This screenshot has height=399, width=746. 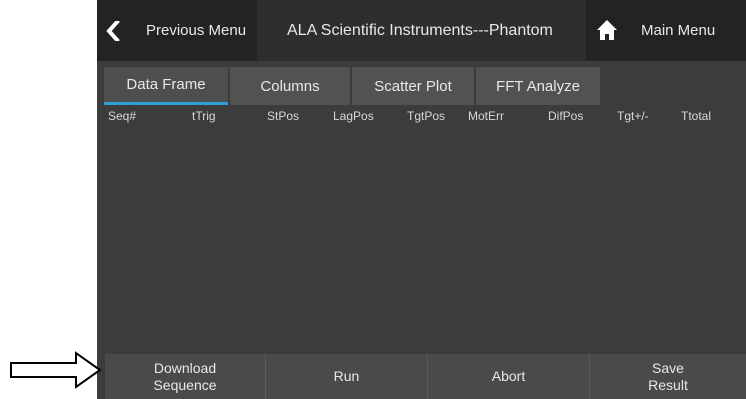 What do you see at coordinates (113, 31) in the screenshot?
I see `chevron-left-icon` at bounding box center [113, 31].